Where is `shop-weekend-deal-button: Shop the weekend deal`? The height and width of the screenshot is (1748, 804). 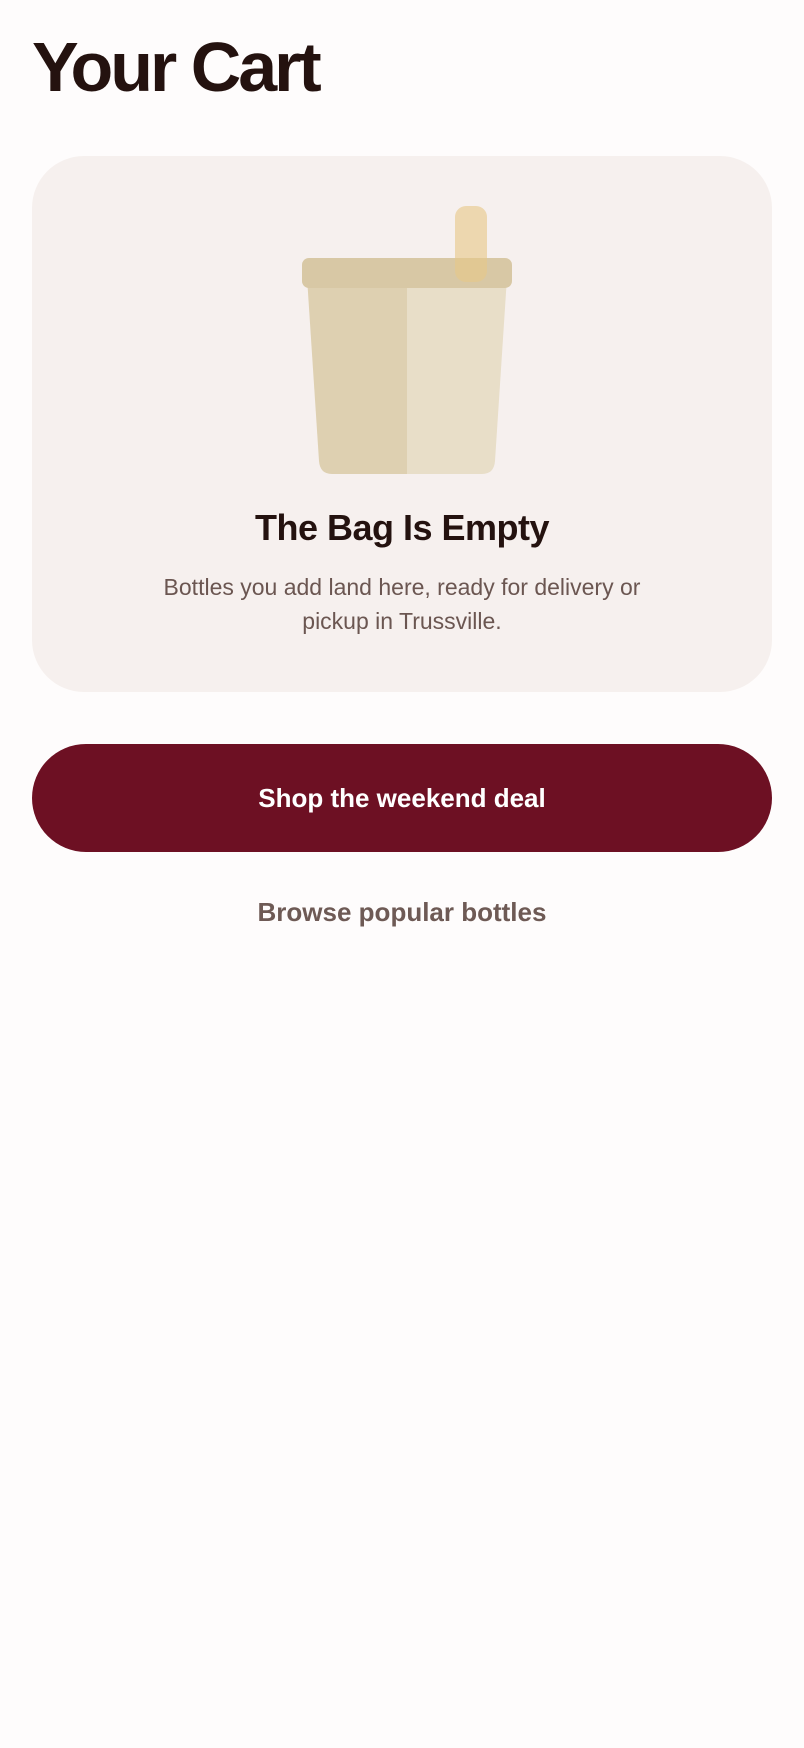
shop-weekend-deal-button: Shop the weekend deal is located at coordinates (402, 798).